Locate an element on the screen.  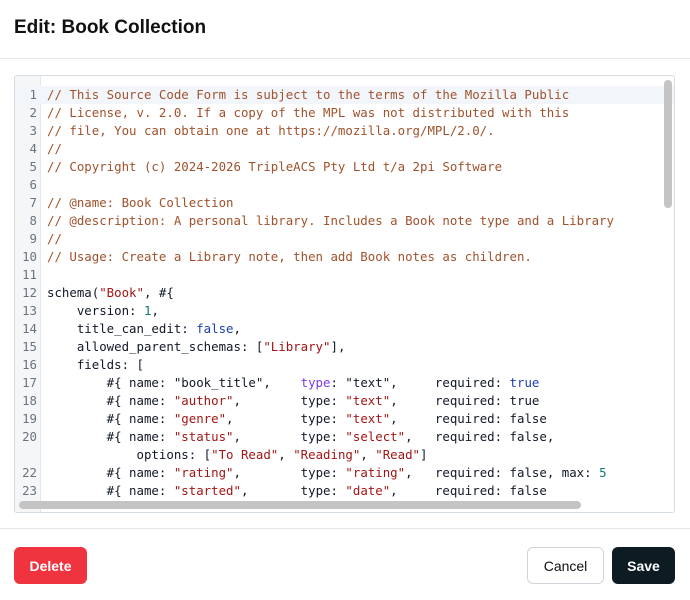
code-token: #{ name: "book_title", is located at coordinates (174, 382).